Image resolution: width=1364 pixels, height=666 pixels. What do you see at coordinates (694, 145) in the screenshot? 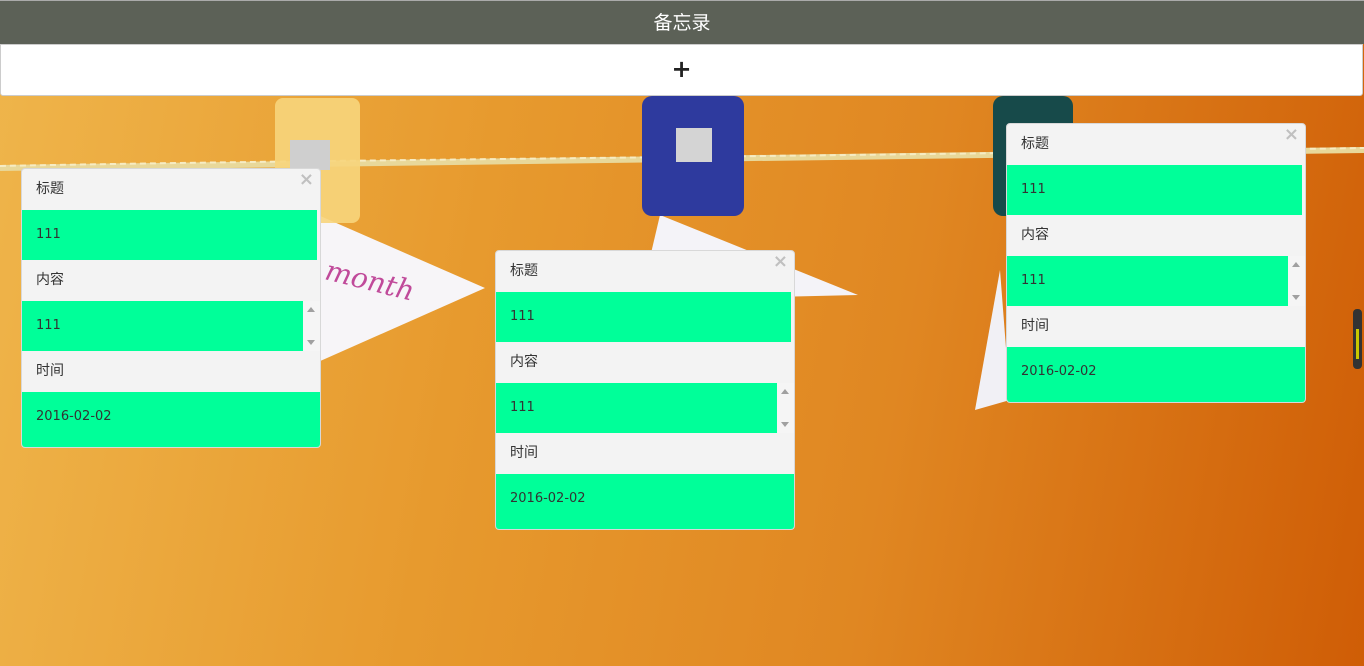
I see `clothespin-blue-metal` at bounding box center [694, 145].